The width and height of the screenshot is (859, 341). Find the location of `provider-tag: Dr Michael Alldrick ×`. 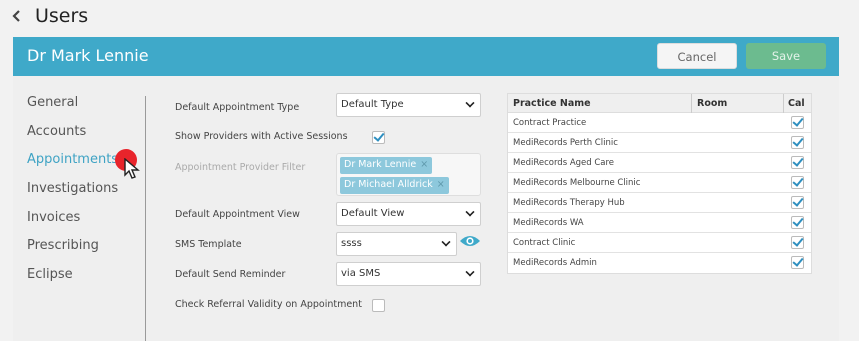

provider-tag: Dr Michael Alldrick × is located at coordinates (394, 185).